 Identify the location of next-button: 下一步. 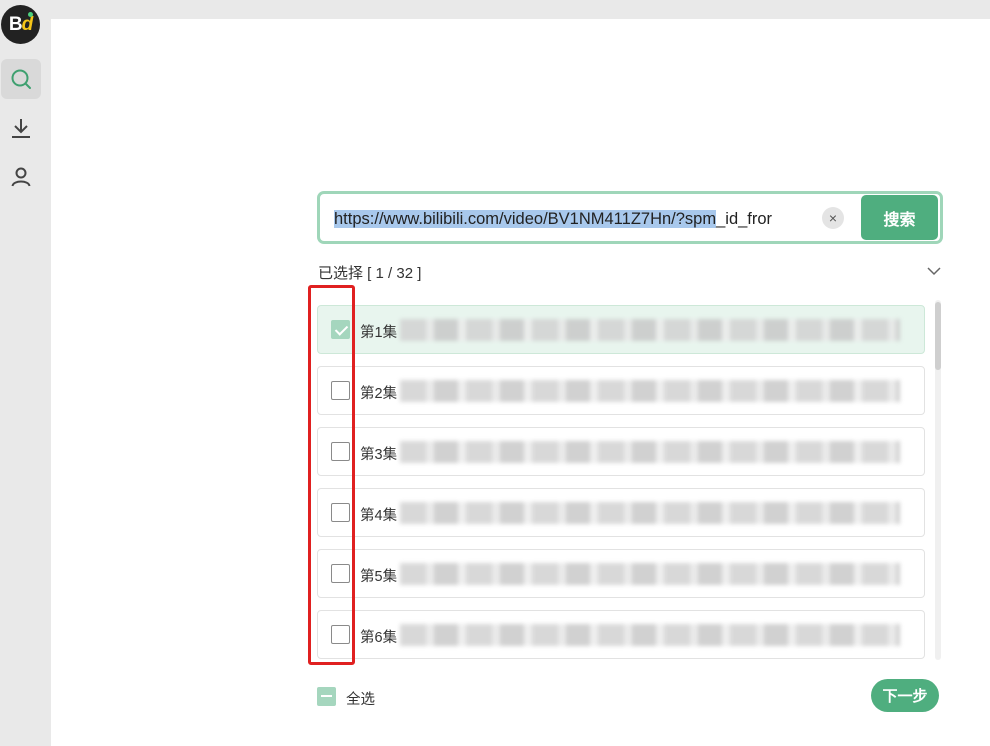
(905, 695).